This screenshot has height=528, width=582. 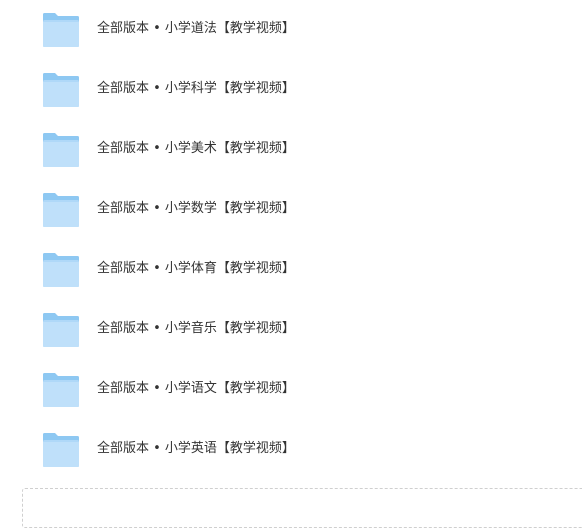 What do you see at coordinates (196, 389) in the screenshot?
I see `folder-name: 全部版本 • 小学语文【教学视频】` at bounding box center [196, 389].